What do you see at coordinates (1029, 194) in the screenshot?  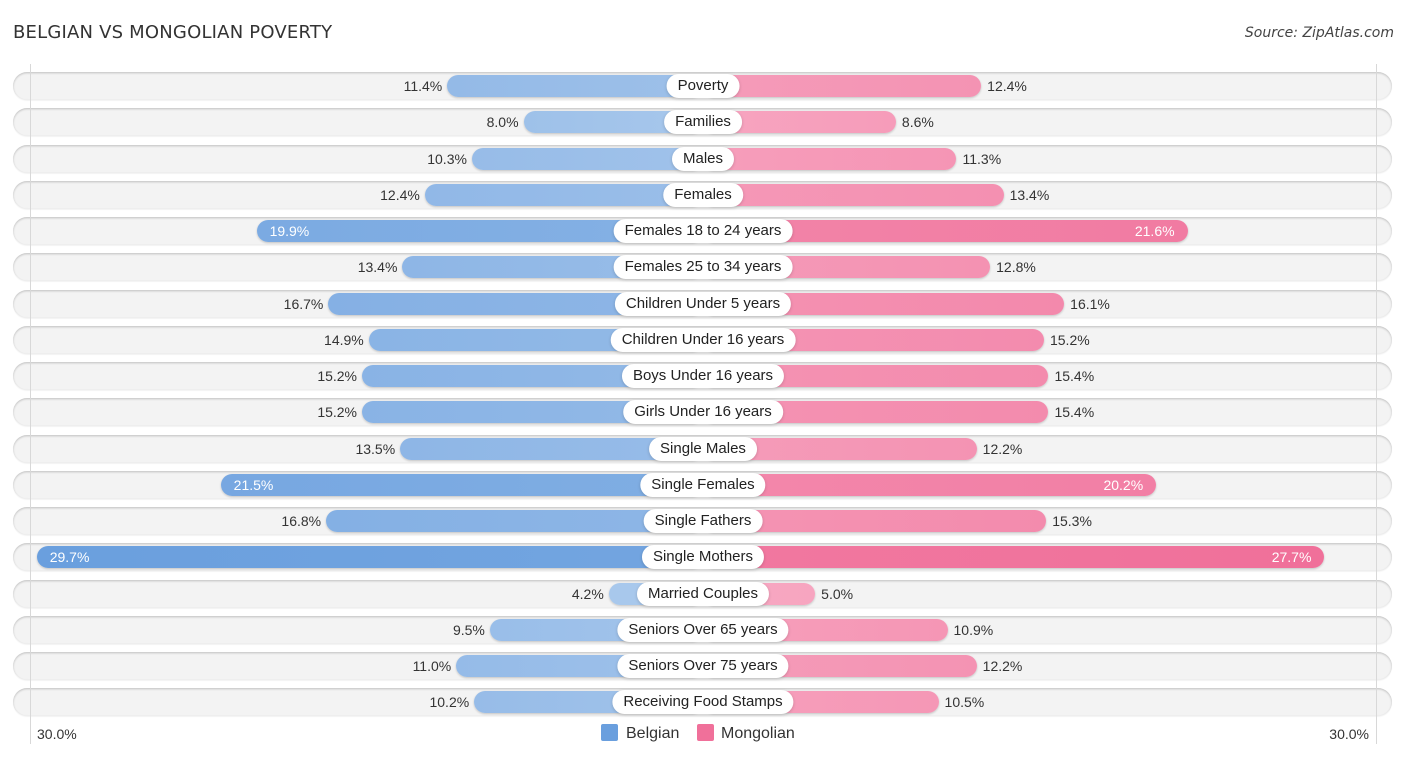 I see `value-label-mongolian-females: 13.4%` at bounding box center [1029, 194].